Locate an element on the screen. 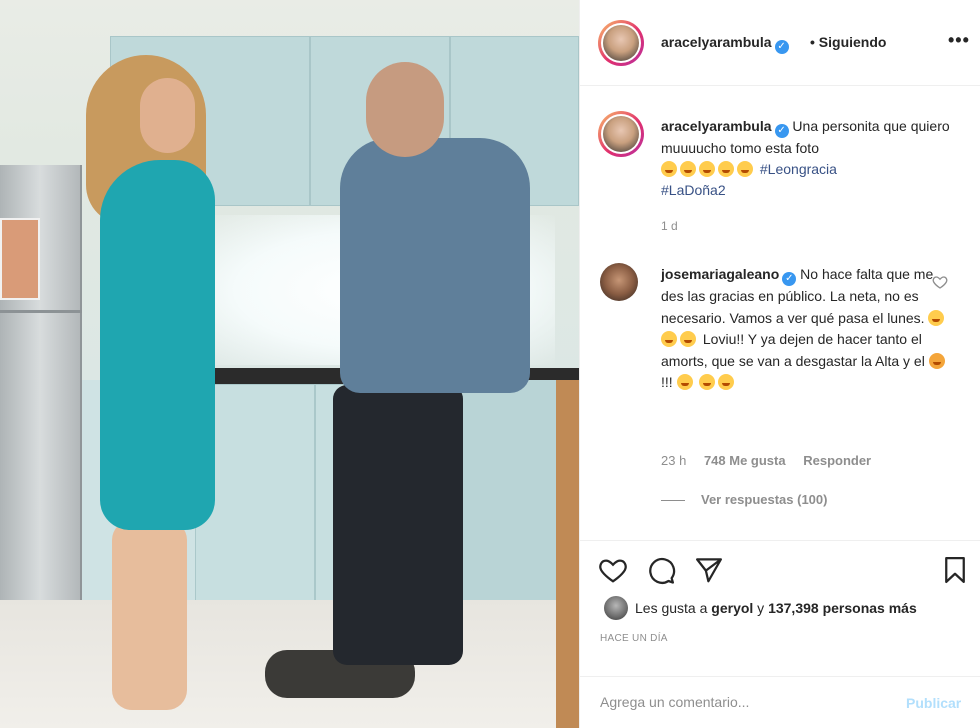 This screenshot has height=728, width=980. photo-woman-legs is located at coordinates (149, 615).